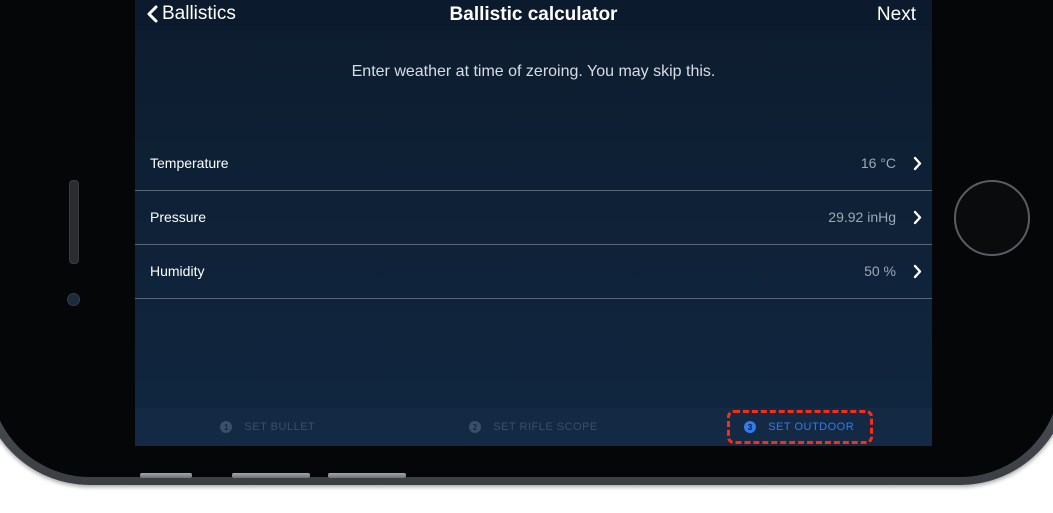  What do you see at coordinates (177, 271) in the screenshot?
I see `row-label: Humidity` at bounding box center [177, 271].